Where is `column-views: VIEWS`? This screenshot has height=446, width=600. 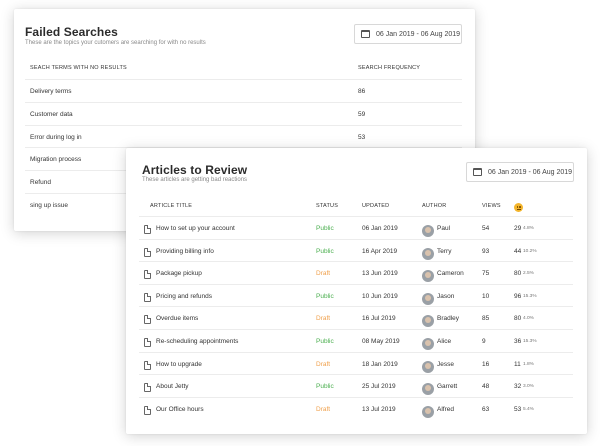 column-views: VIEWS is located at coordinates (491, 206).